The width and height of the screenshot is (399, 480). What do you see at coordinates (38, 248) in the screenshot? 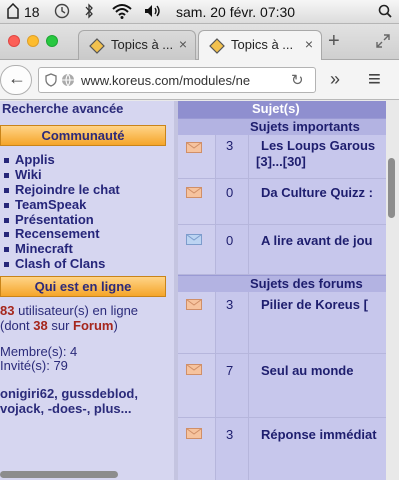
I see `sidebar-item-minecraft: Minecraft` at bounding box center [38, 248].